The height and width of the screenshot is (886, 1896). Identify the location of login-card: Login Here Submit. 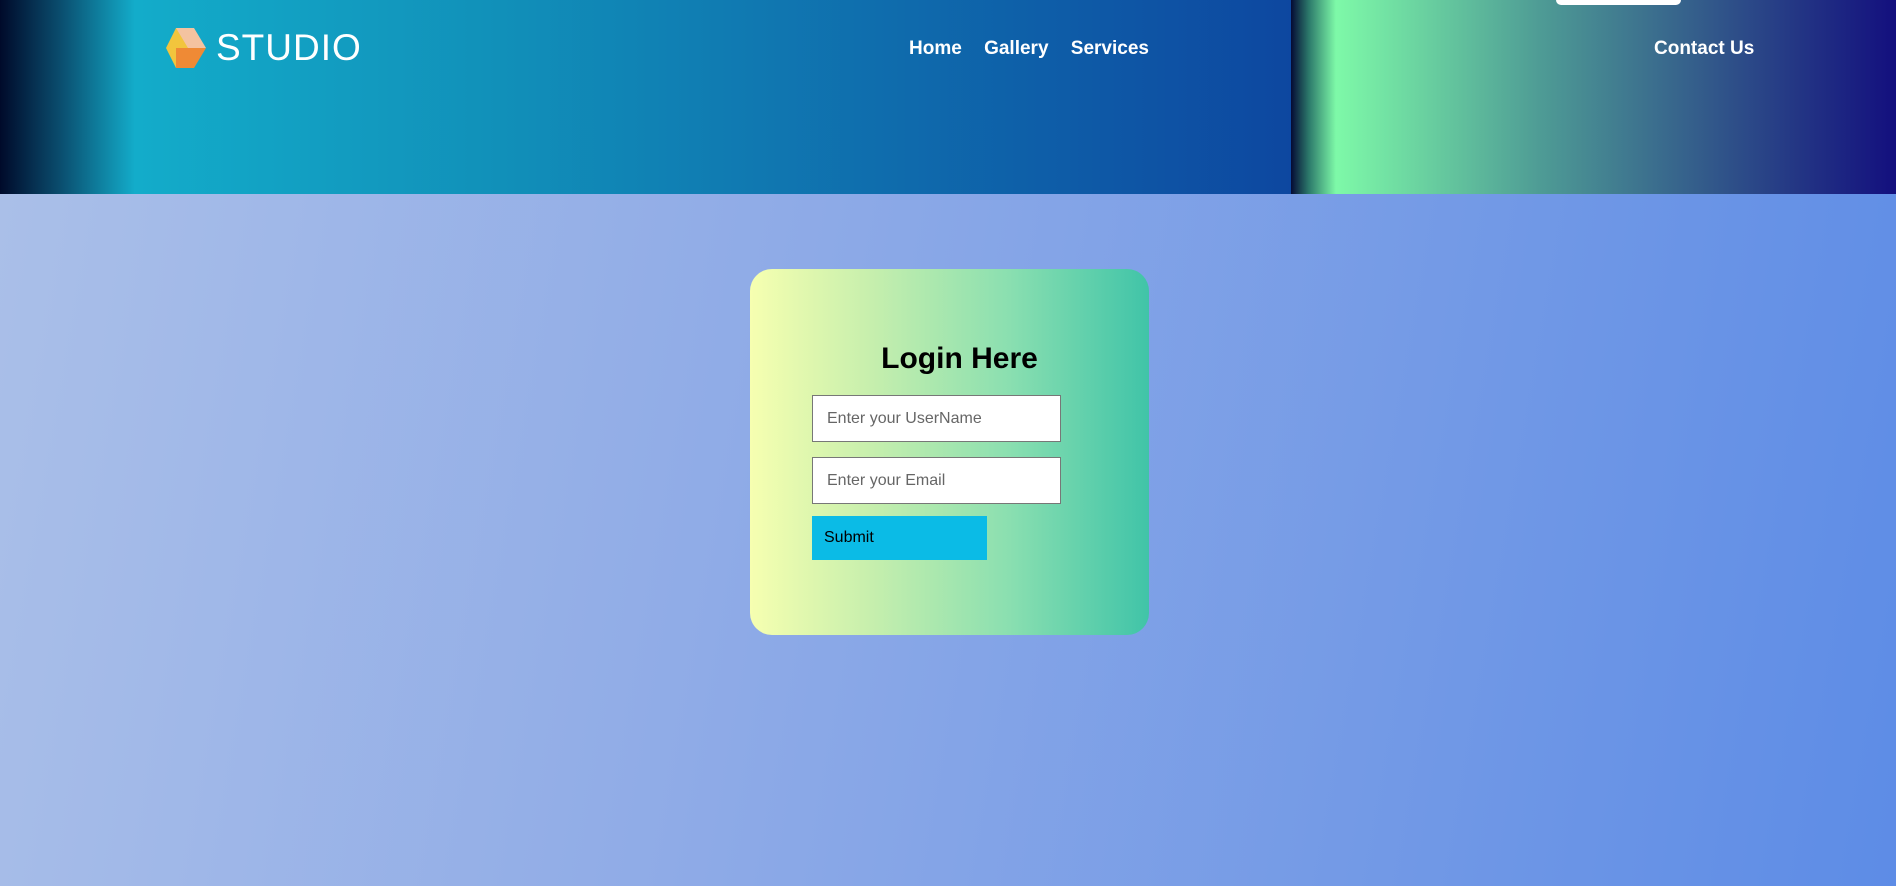
(949, 452).